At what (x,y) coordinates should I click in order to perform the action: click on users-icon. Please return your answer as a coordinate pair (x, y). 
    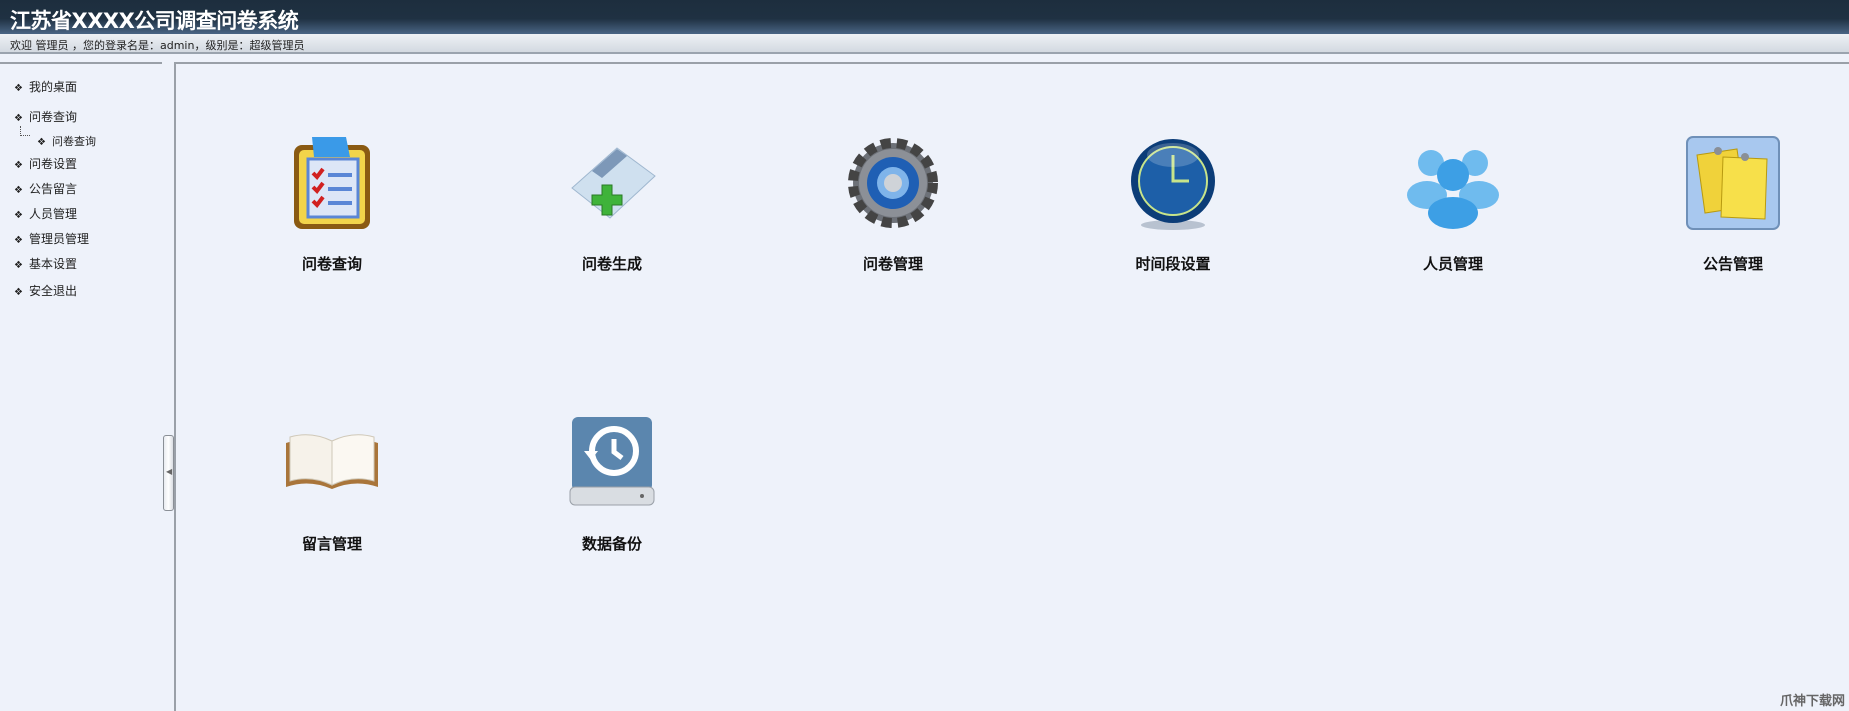
    Looking at the image, I should click on (1453, 189).